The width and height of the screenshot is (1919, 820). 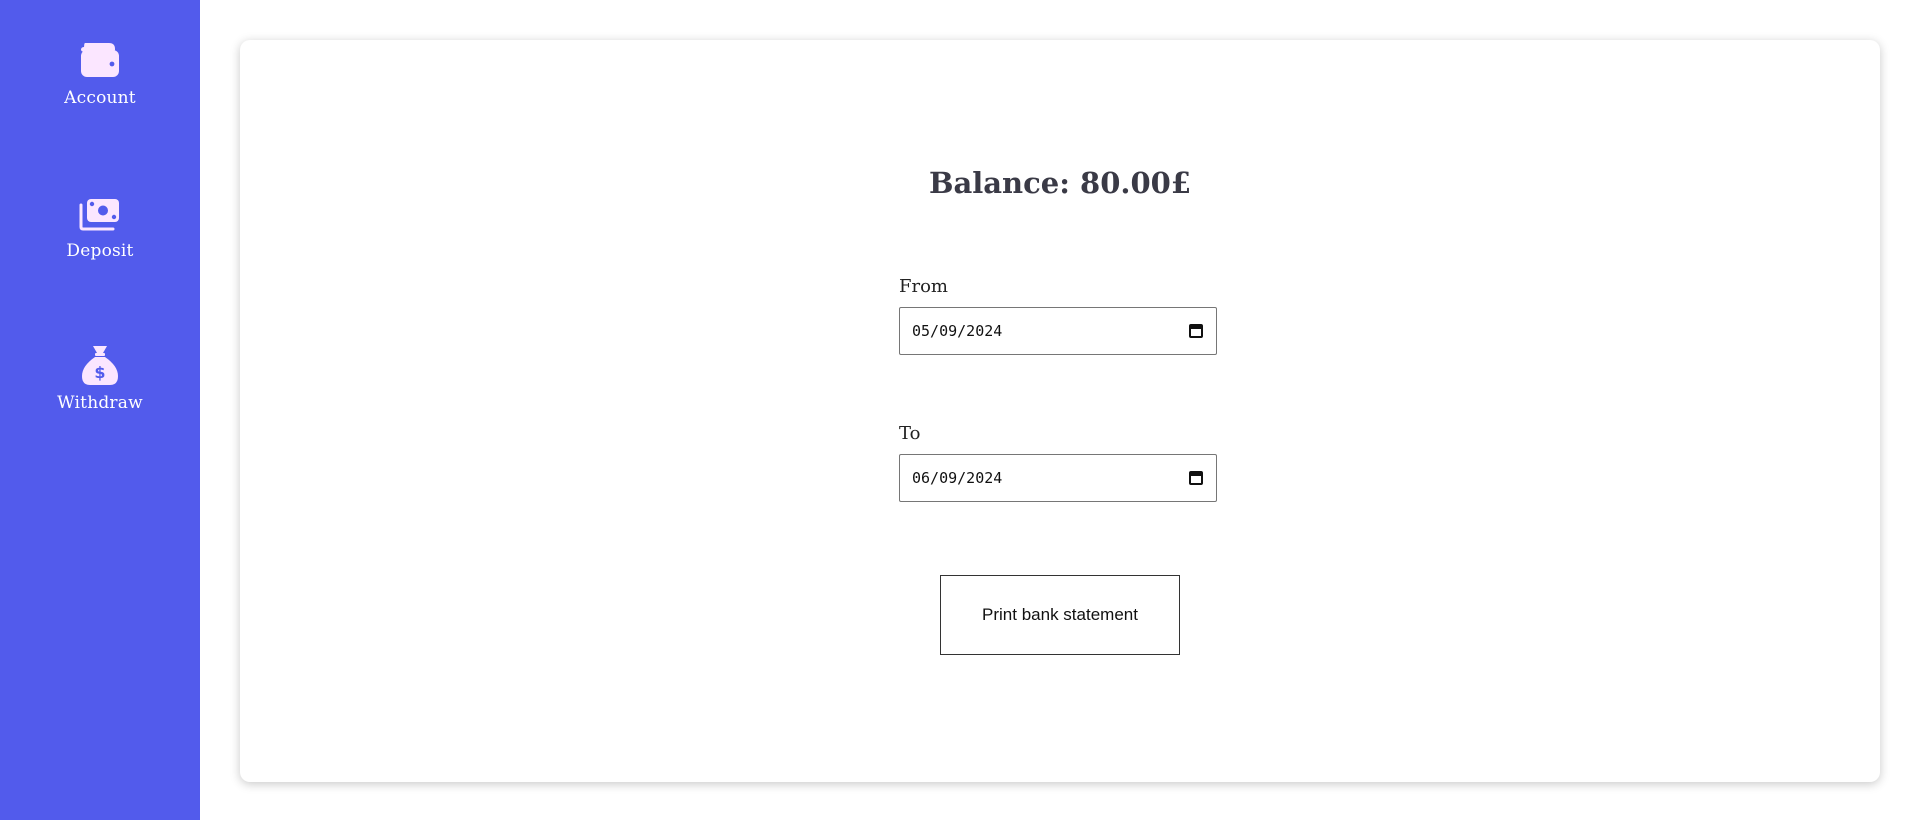 What do you see at coordinates (100, 213) in the screenshot?
I see `money-bills-icon` at bounding box center [100, 213].